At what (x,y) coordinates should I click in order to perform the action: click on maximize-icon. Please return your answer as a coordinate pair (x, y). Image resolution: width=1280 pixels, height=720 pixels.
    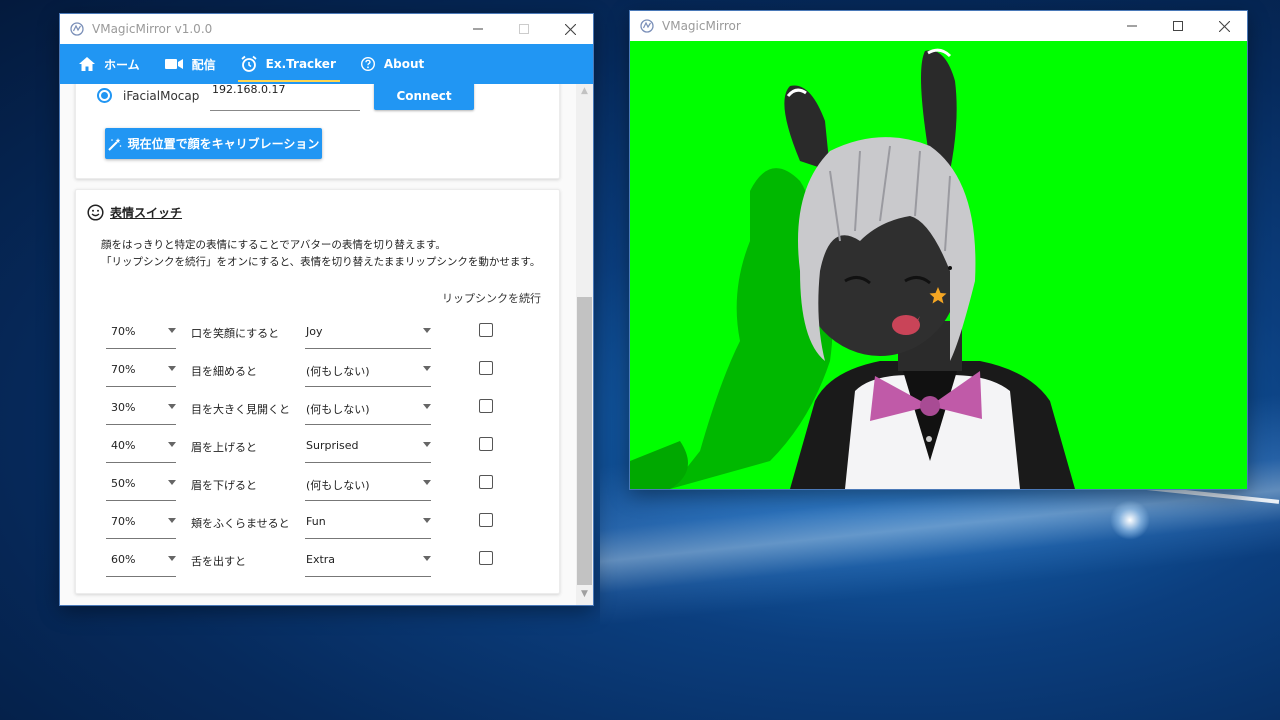
    Looking at the image, I should click on (1178, 26).